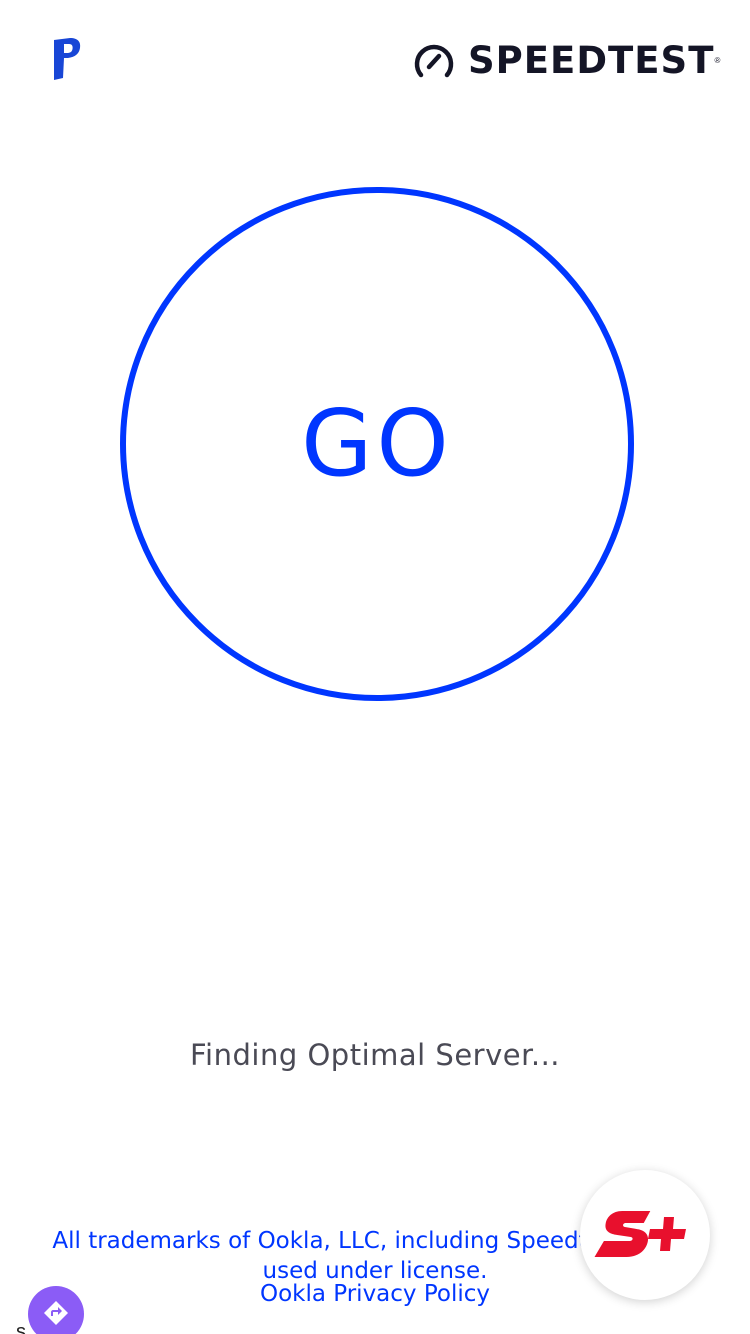  I want to click on s-plus-icon, so click(640, 1234).